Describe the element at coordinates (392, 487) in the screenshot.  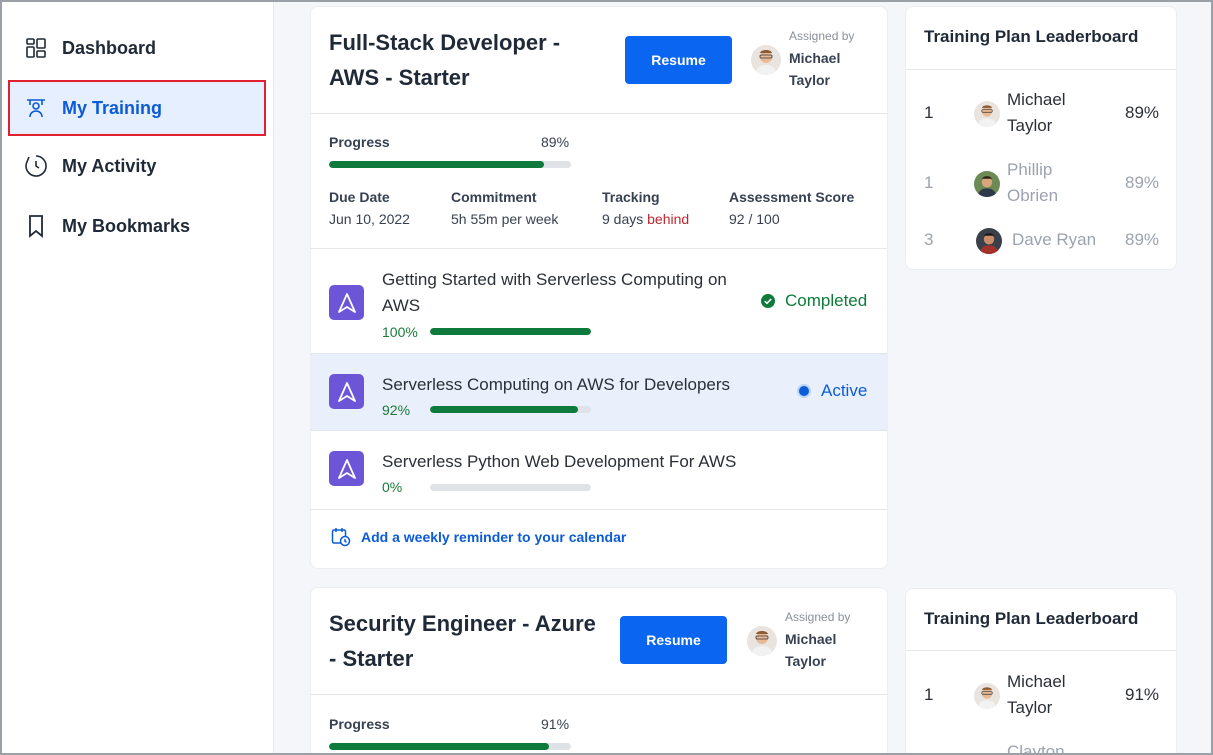
I see `course-percent: 0%` at that location.